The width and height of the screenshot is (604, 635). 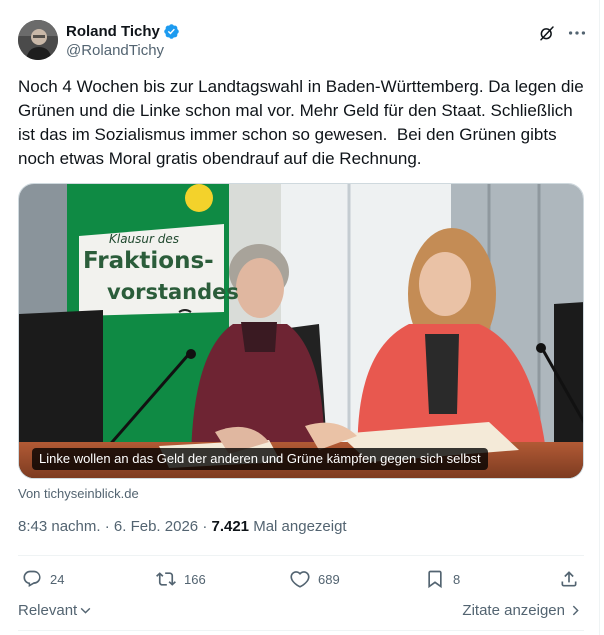 What do you see at coordinates (85, 610) in the screenshot?
I see `chevron-down-icon` at bounding box center [85, 610].